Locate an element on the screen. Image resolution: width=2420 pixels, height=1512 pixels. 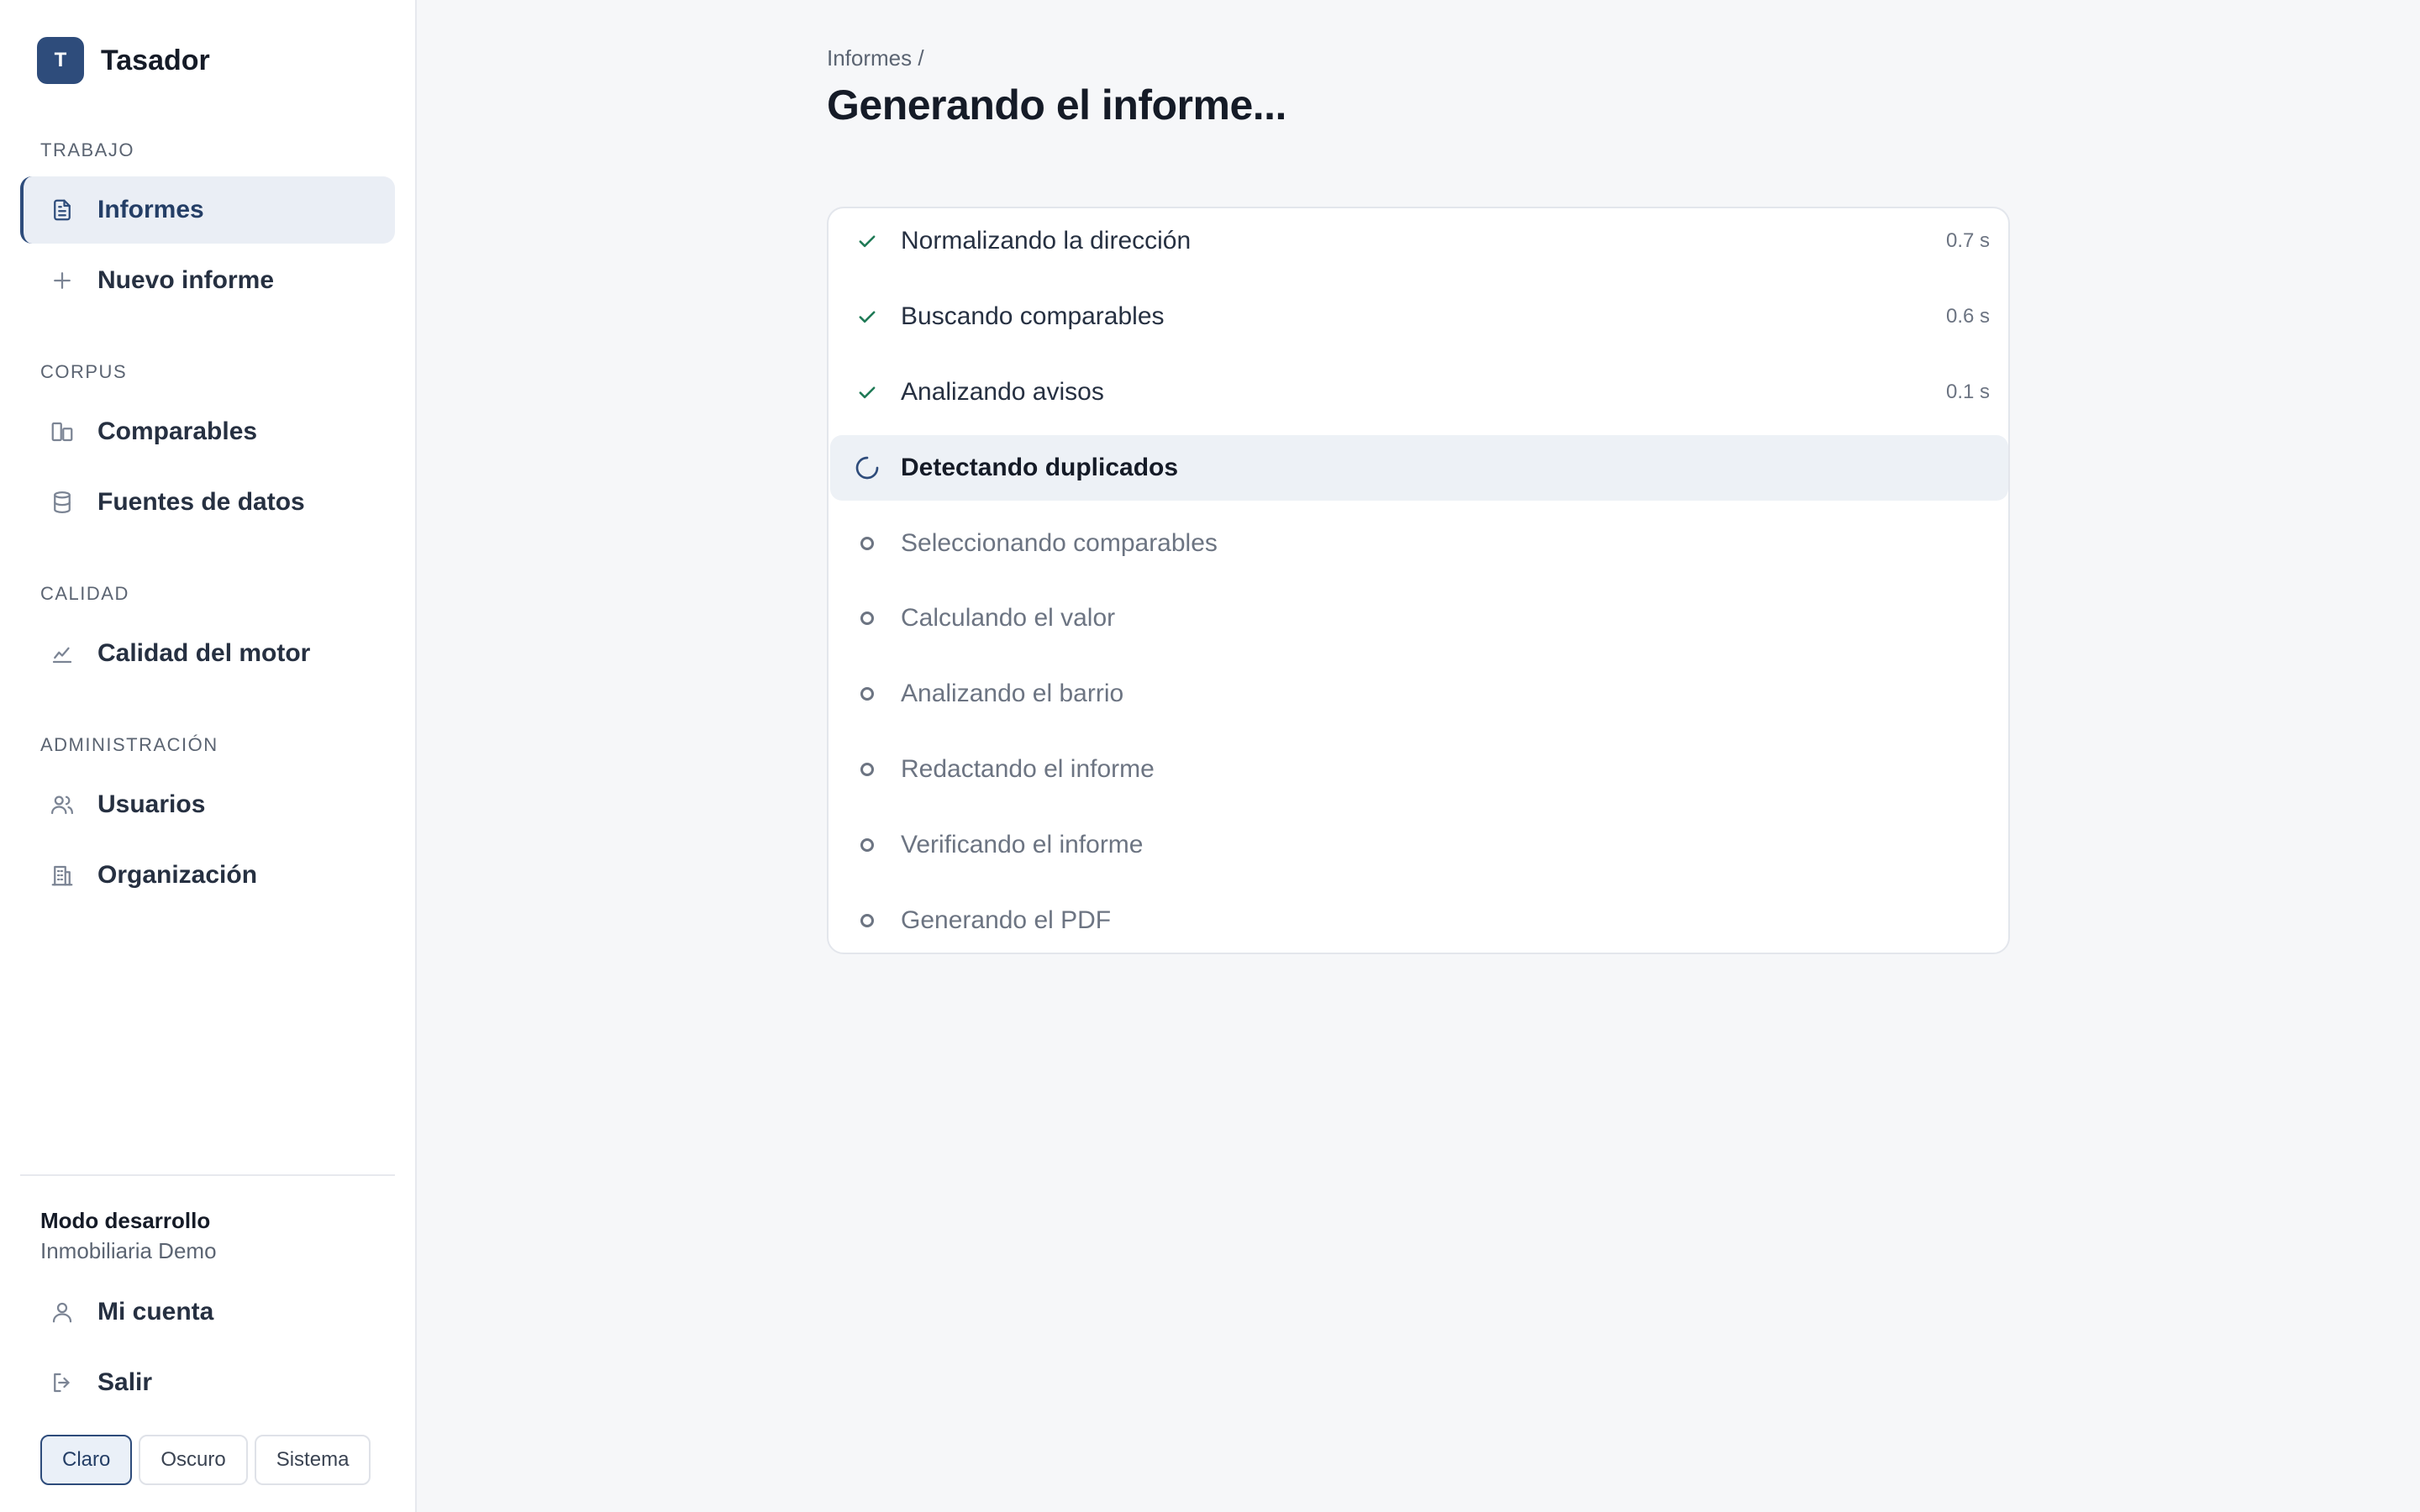
line-chart-icon is located at coordinates (62, 653).